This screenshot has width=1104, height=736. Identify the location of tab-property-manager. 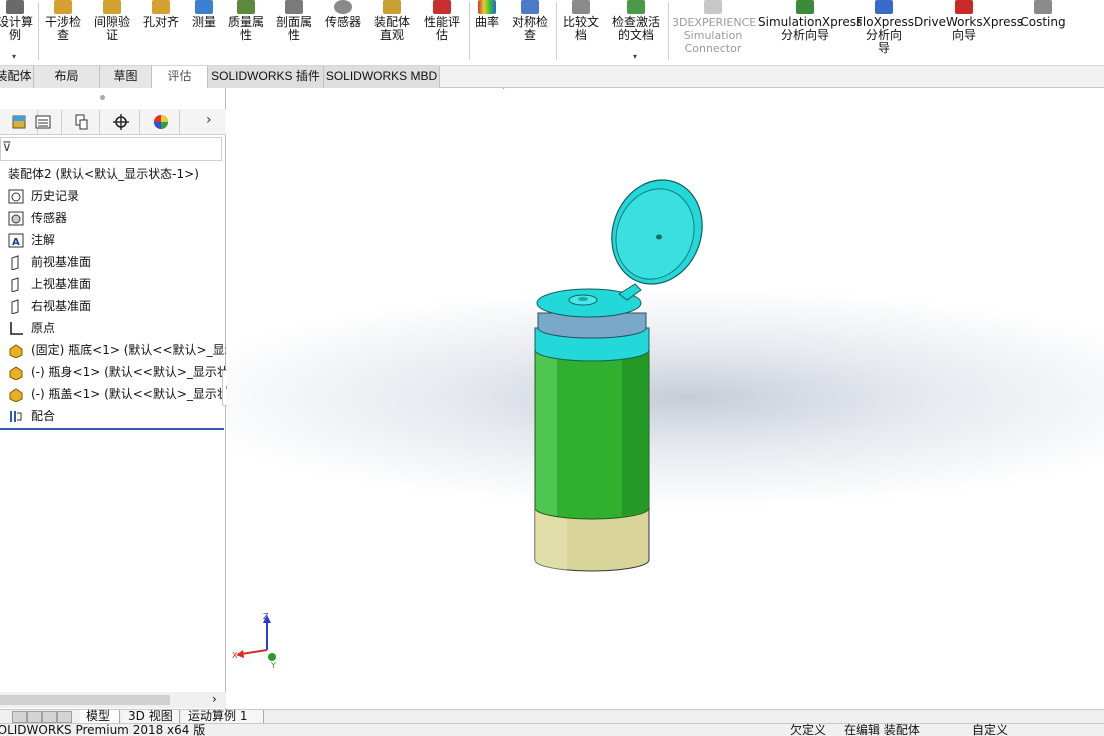
(43, 122).